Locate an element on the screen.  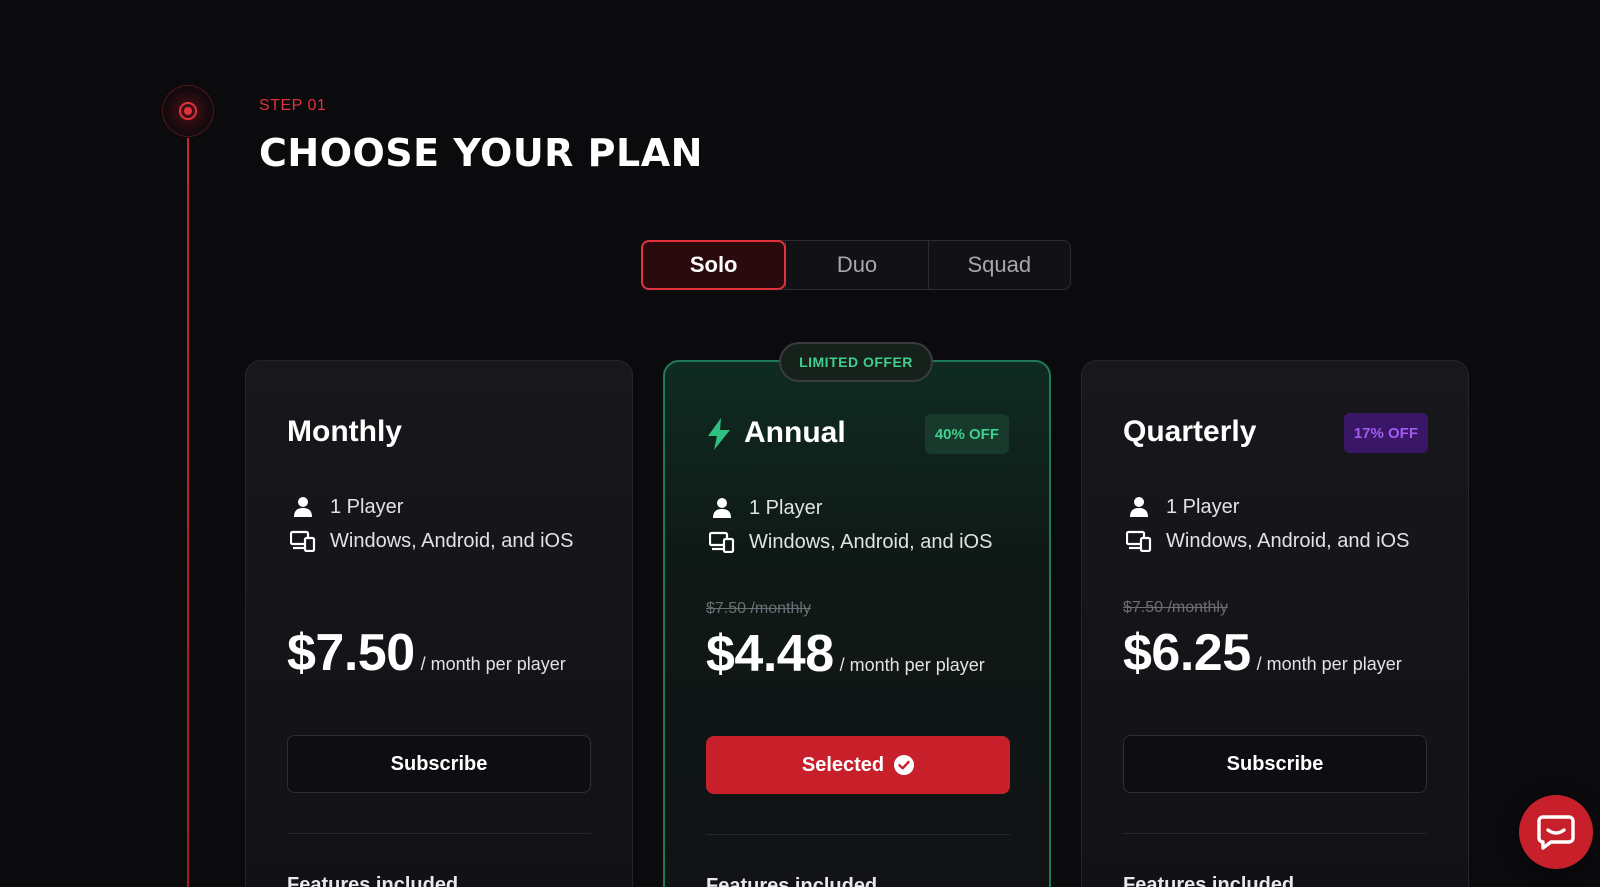
tab-duo: Duo is located at coordinates (856, 265).